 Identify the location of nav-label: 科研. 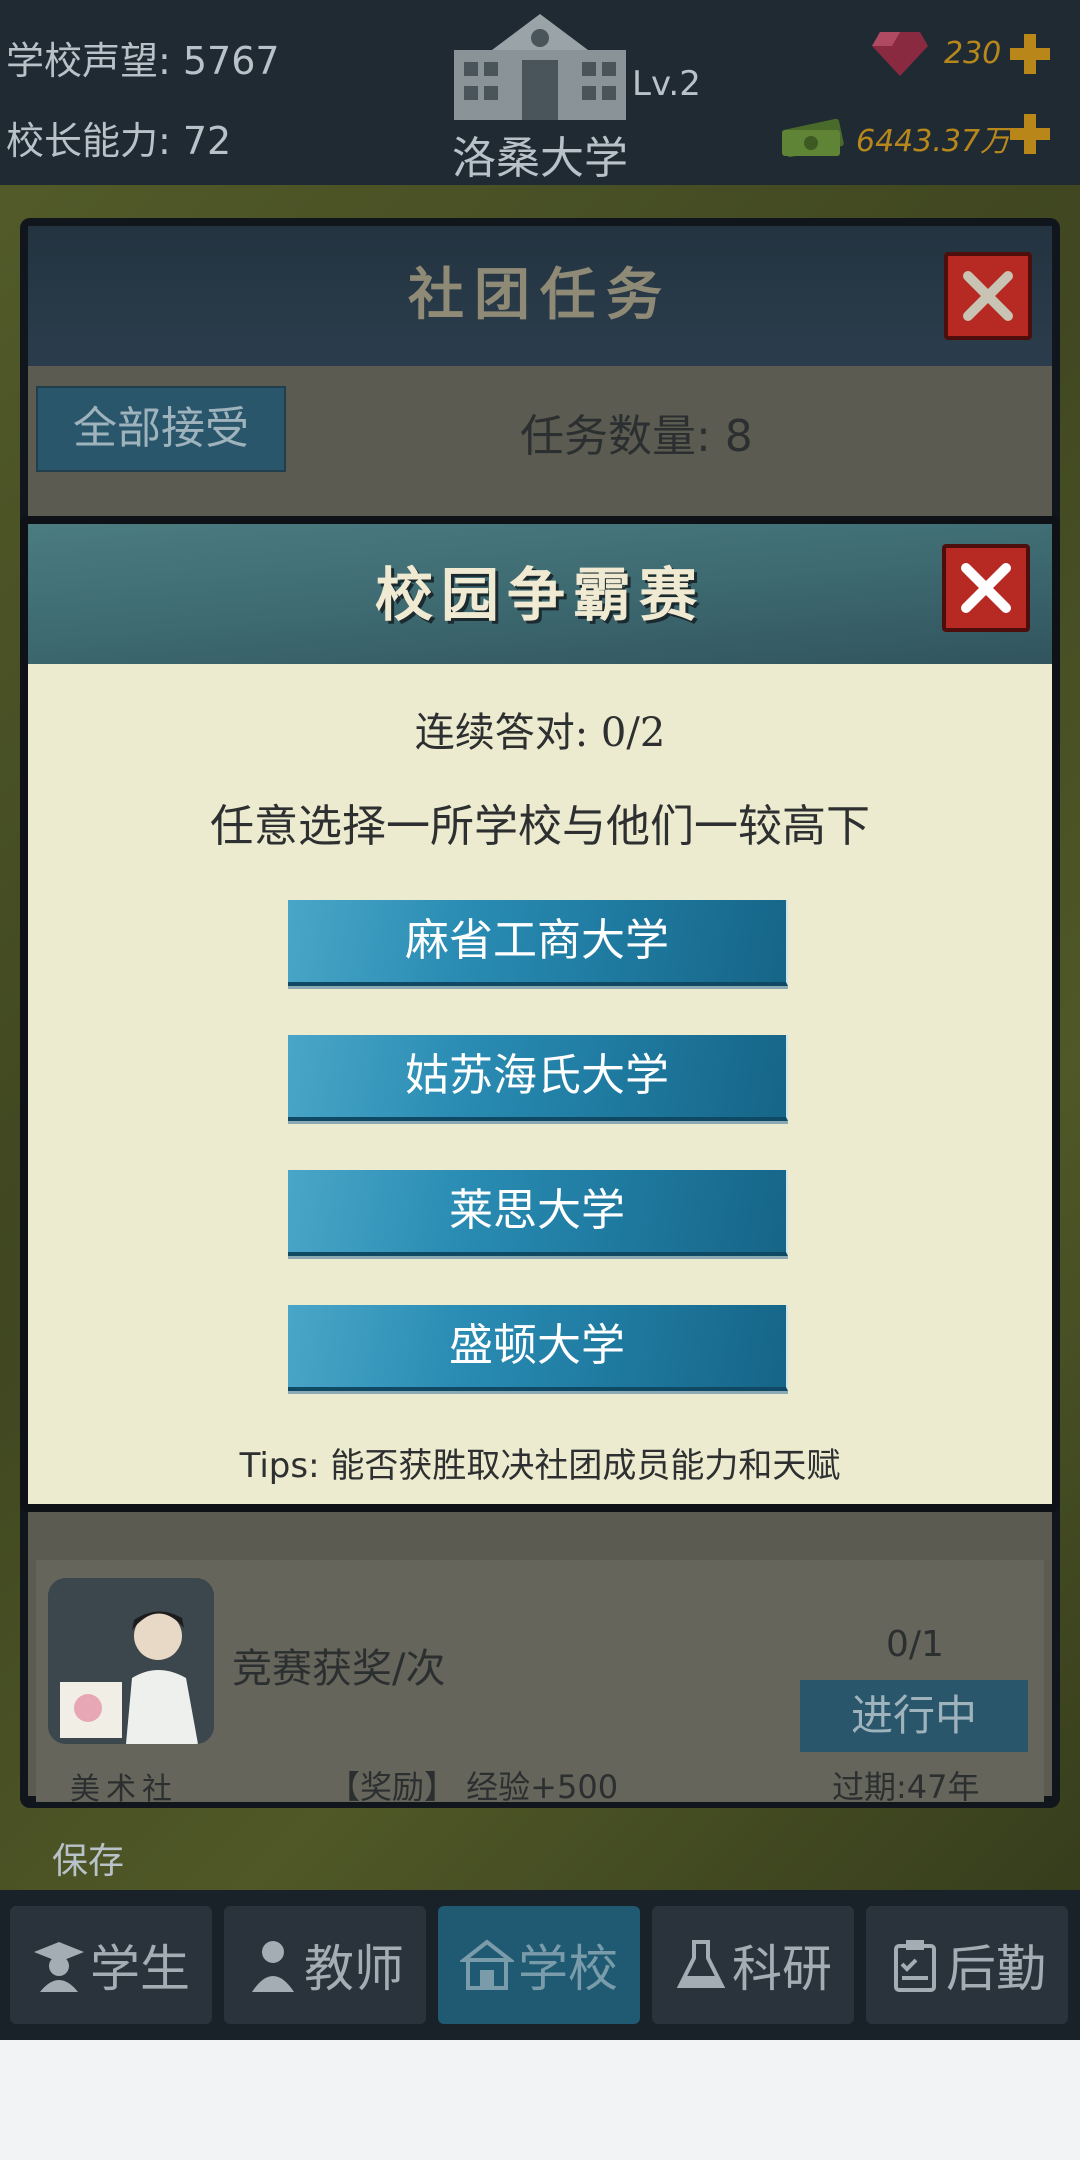
(782, 1969).